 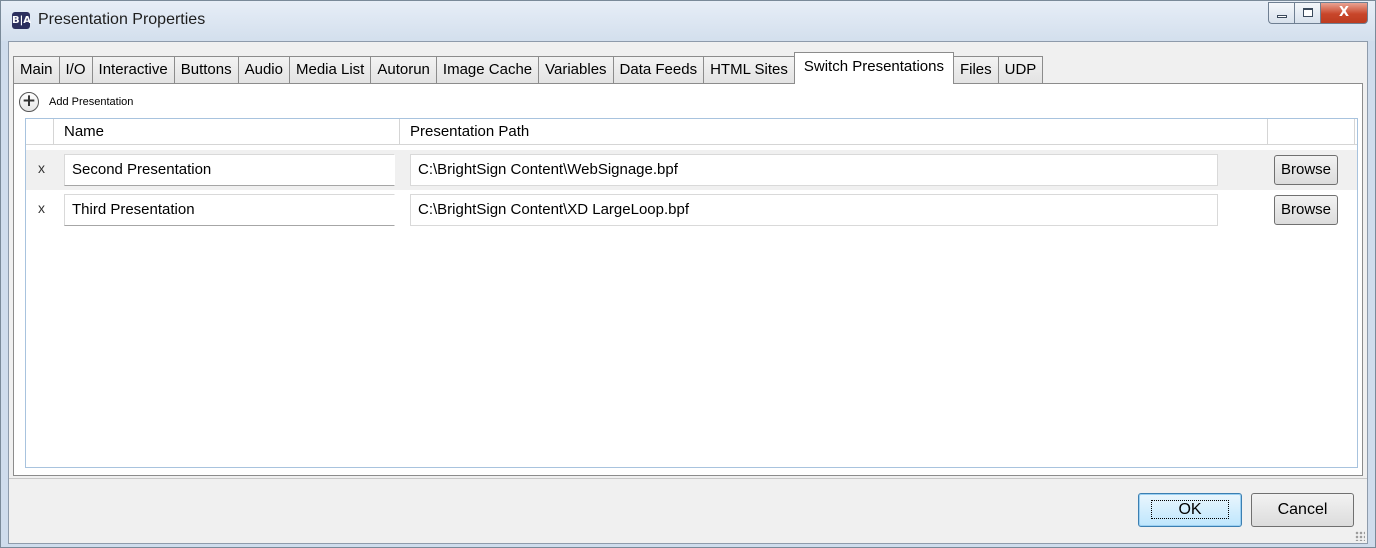 I want to click on minimize-button, so click(x=1281, y=13).